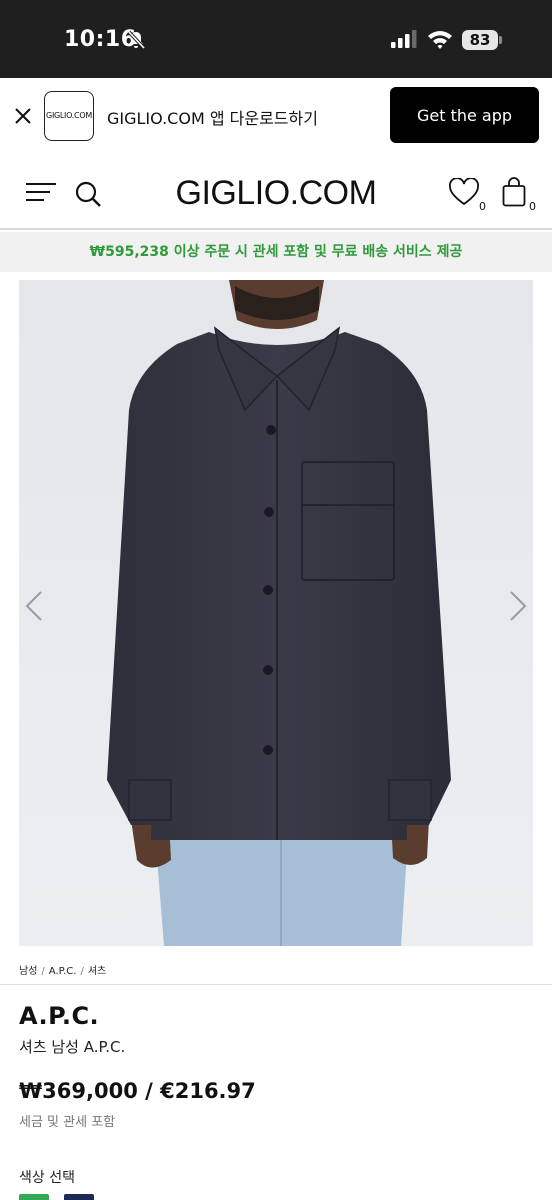 Image resolution: width=552 pixels, height=1200 pixels. I want to click on product-name: 셔츠 남성 A.P.C., so click(72, 1047).